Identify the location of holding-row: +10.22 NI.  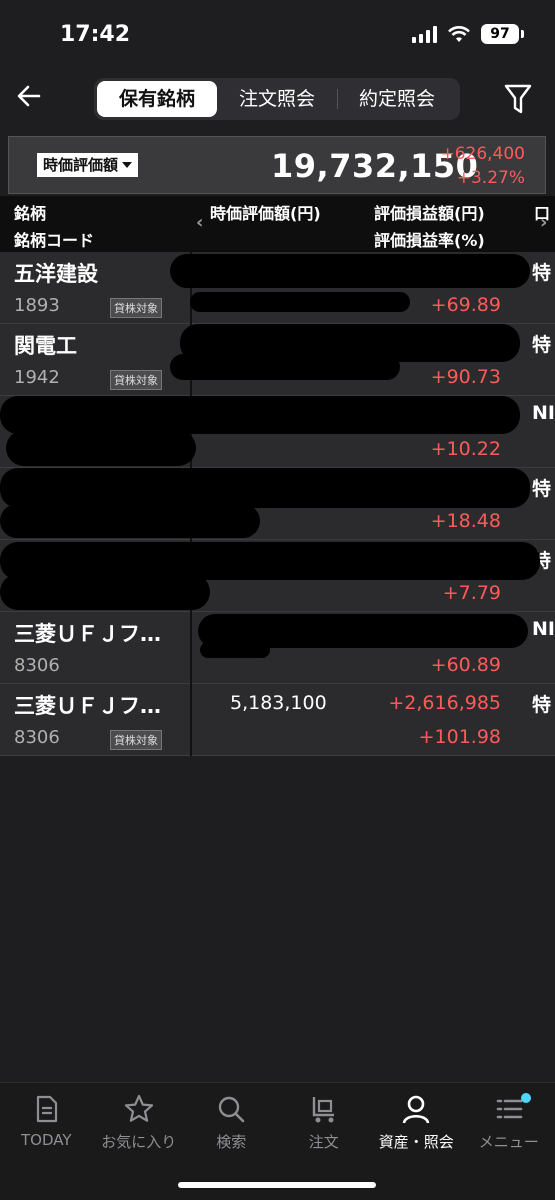
(277, 432).